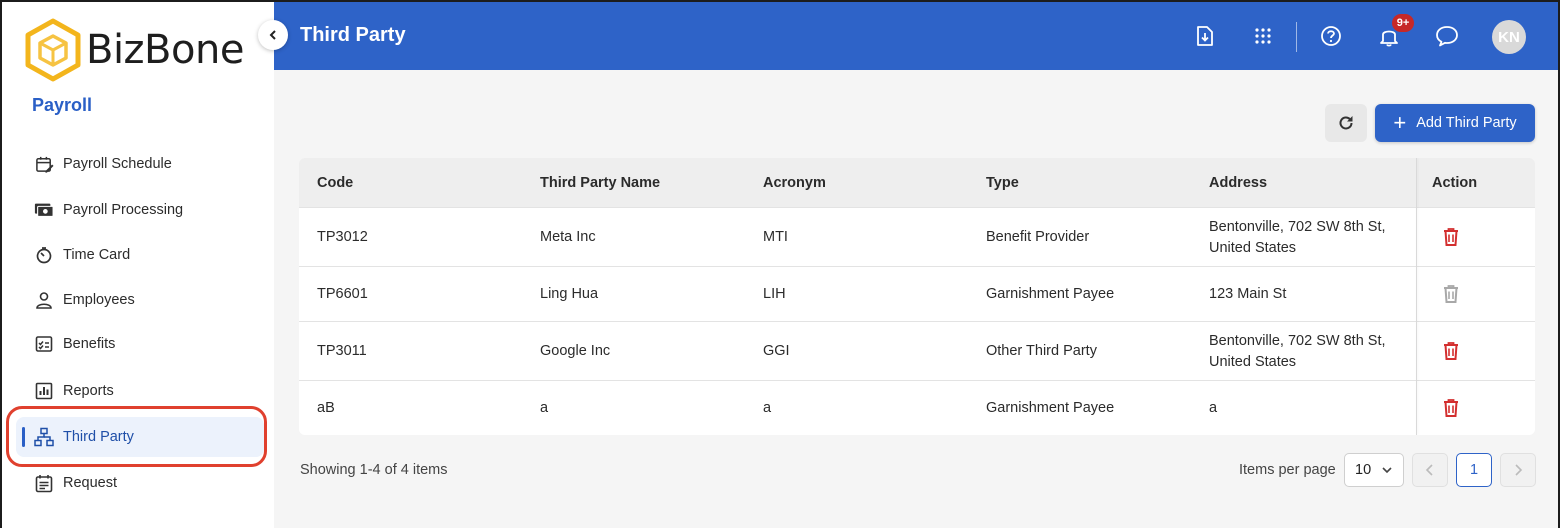  What do you see at coordinates (326, 408) in the screenshot?
I see `cell-code: aB` at bounding box center [326, 408].